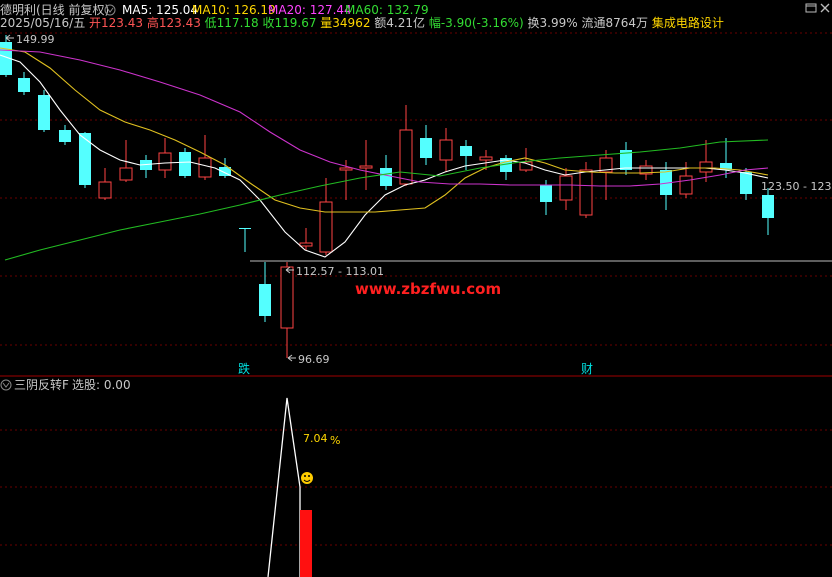  Describe the element at coordinates (306, 543) in the screenshot. I see `indicator-signal-bar` at that location.